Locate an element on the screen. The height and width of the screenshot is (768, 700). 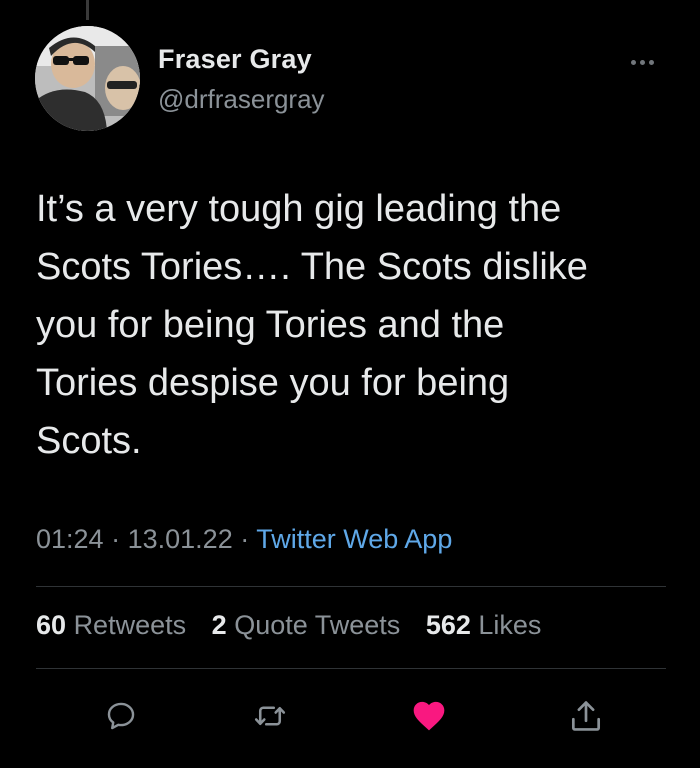
tweet-date: 13.01.22 is located at coordinates (180, 539).